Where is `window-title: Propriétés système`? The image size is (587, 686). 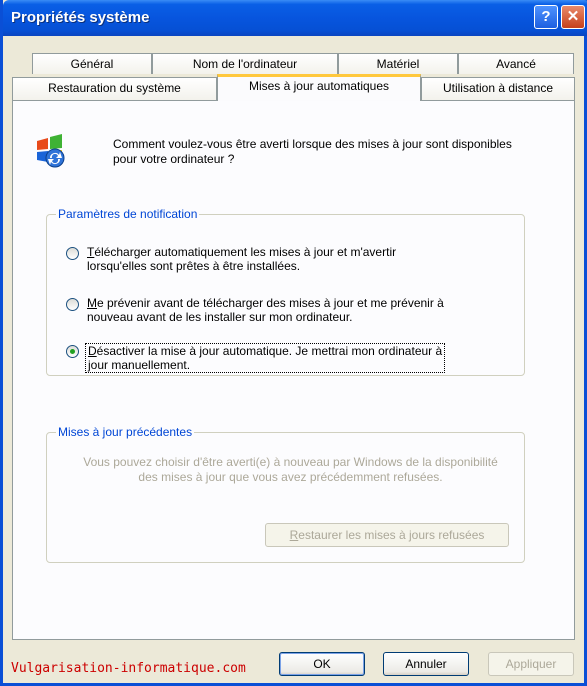
window-title: Propriétés système is located at coordinates (80, 17).